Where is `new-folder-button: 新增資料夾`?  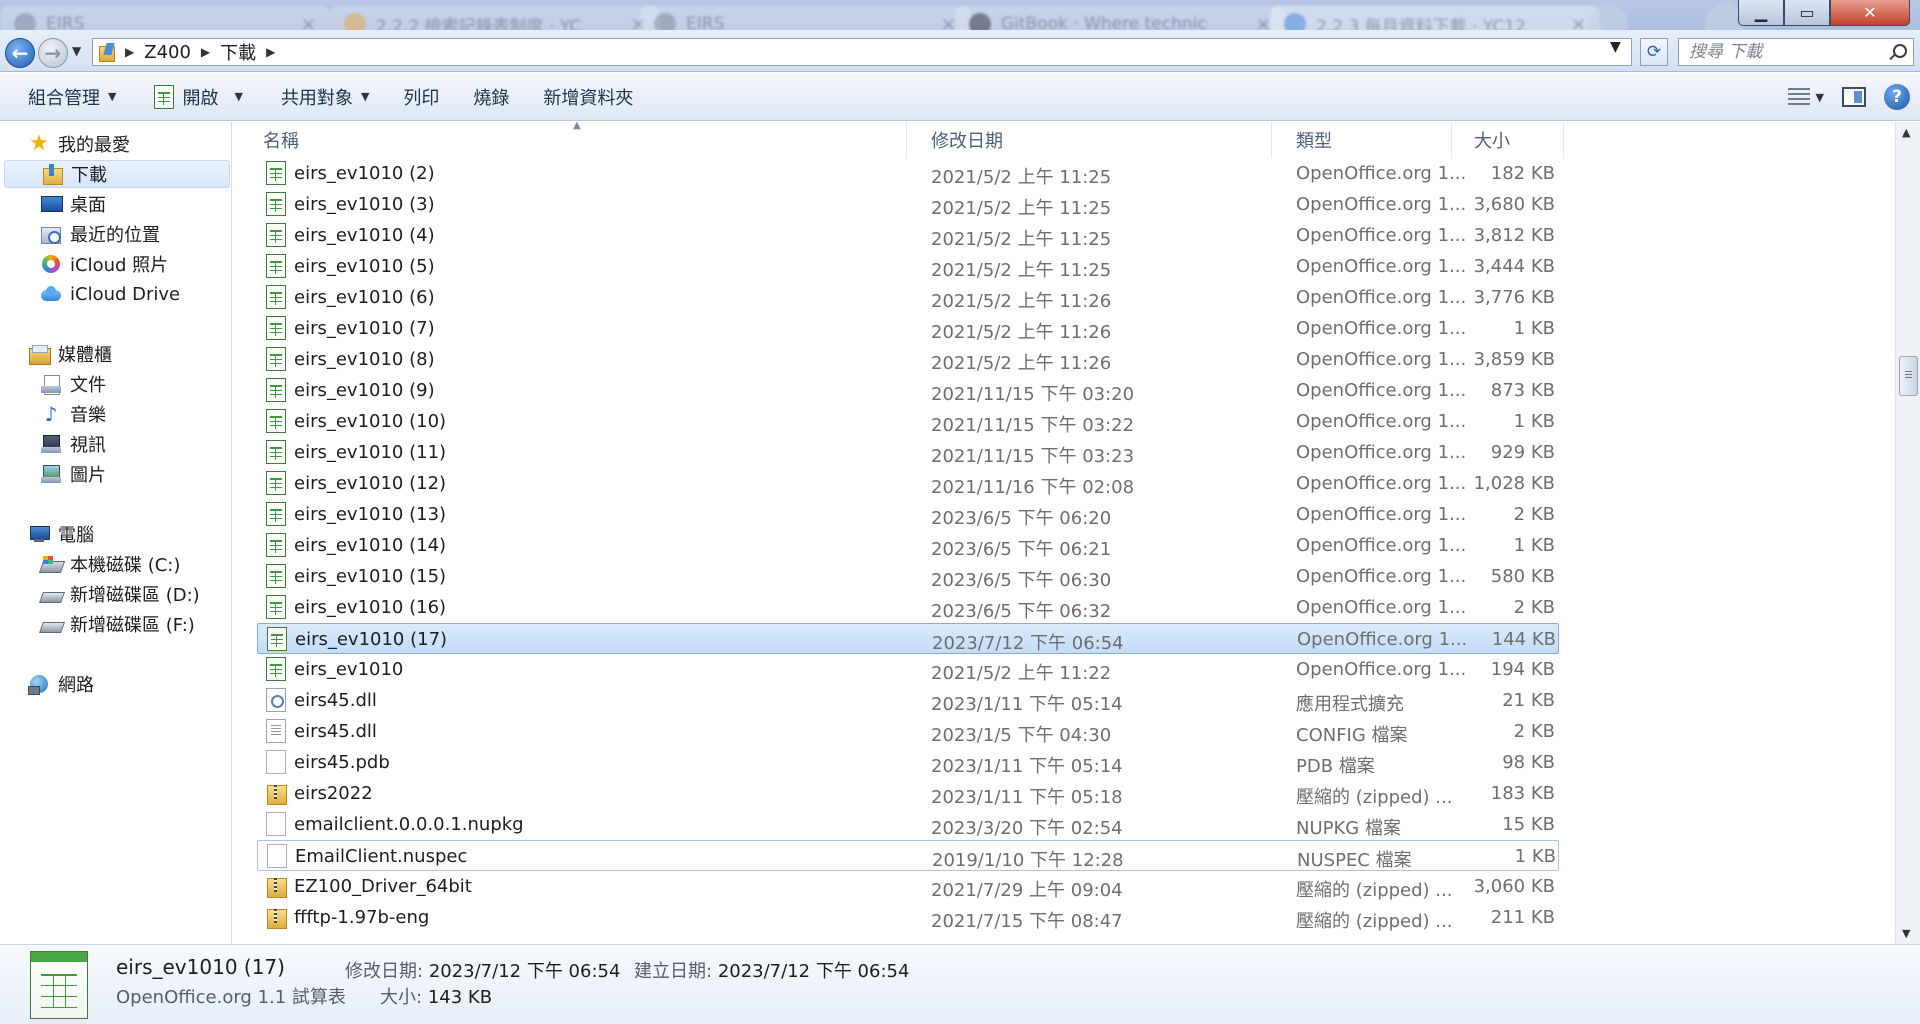
new-folder-button: 新增資料夾 is located at coordinates (588, 97).